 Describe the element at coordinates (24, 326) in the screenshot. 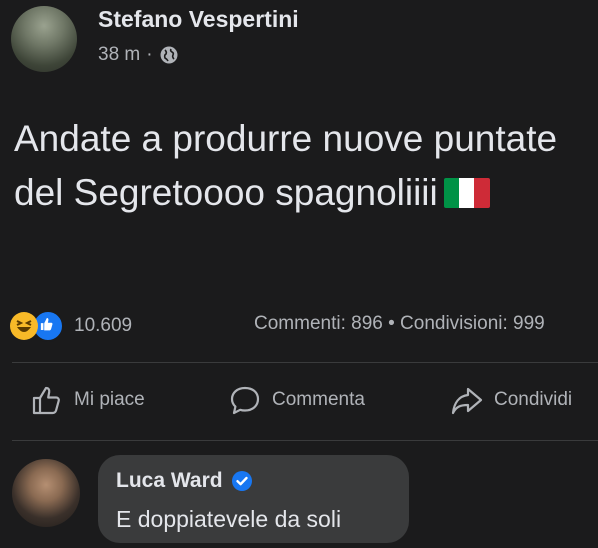

I see `haha-reaction-icon` at that location.